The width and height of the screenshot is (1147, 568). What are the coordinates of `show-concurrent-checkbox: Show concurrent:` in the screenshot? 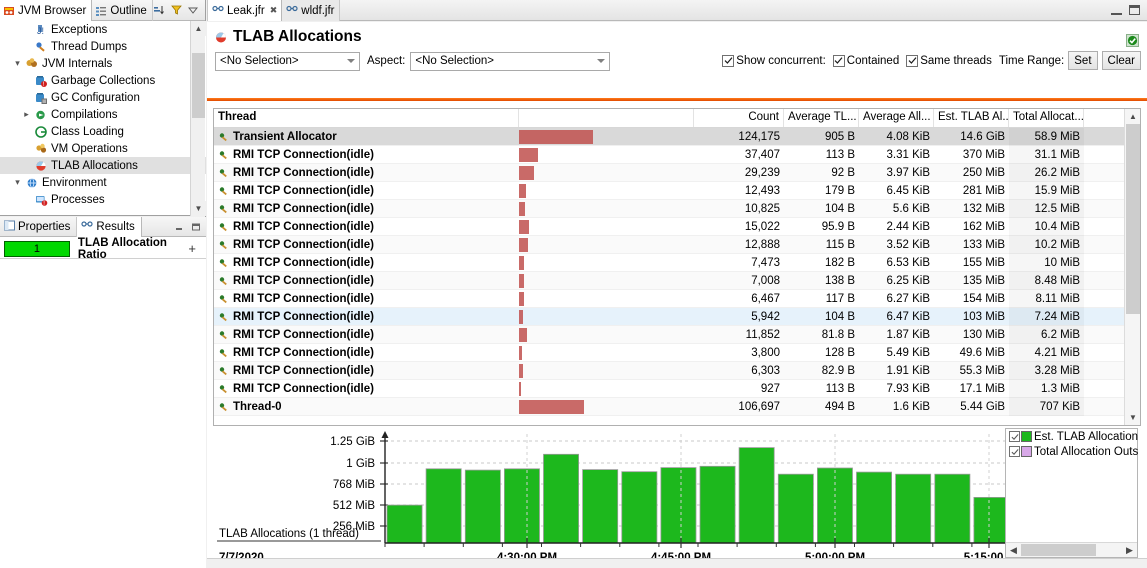 It's located at (774, 60).